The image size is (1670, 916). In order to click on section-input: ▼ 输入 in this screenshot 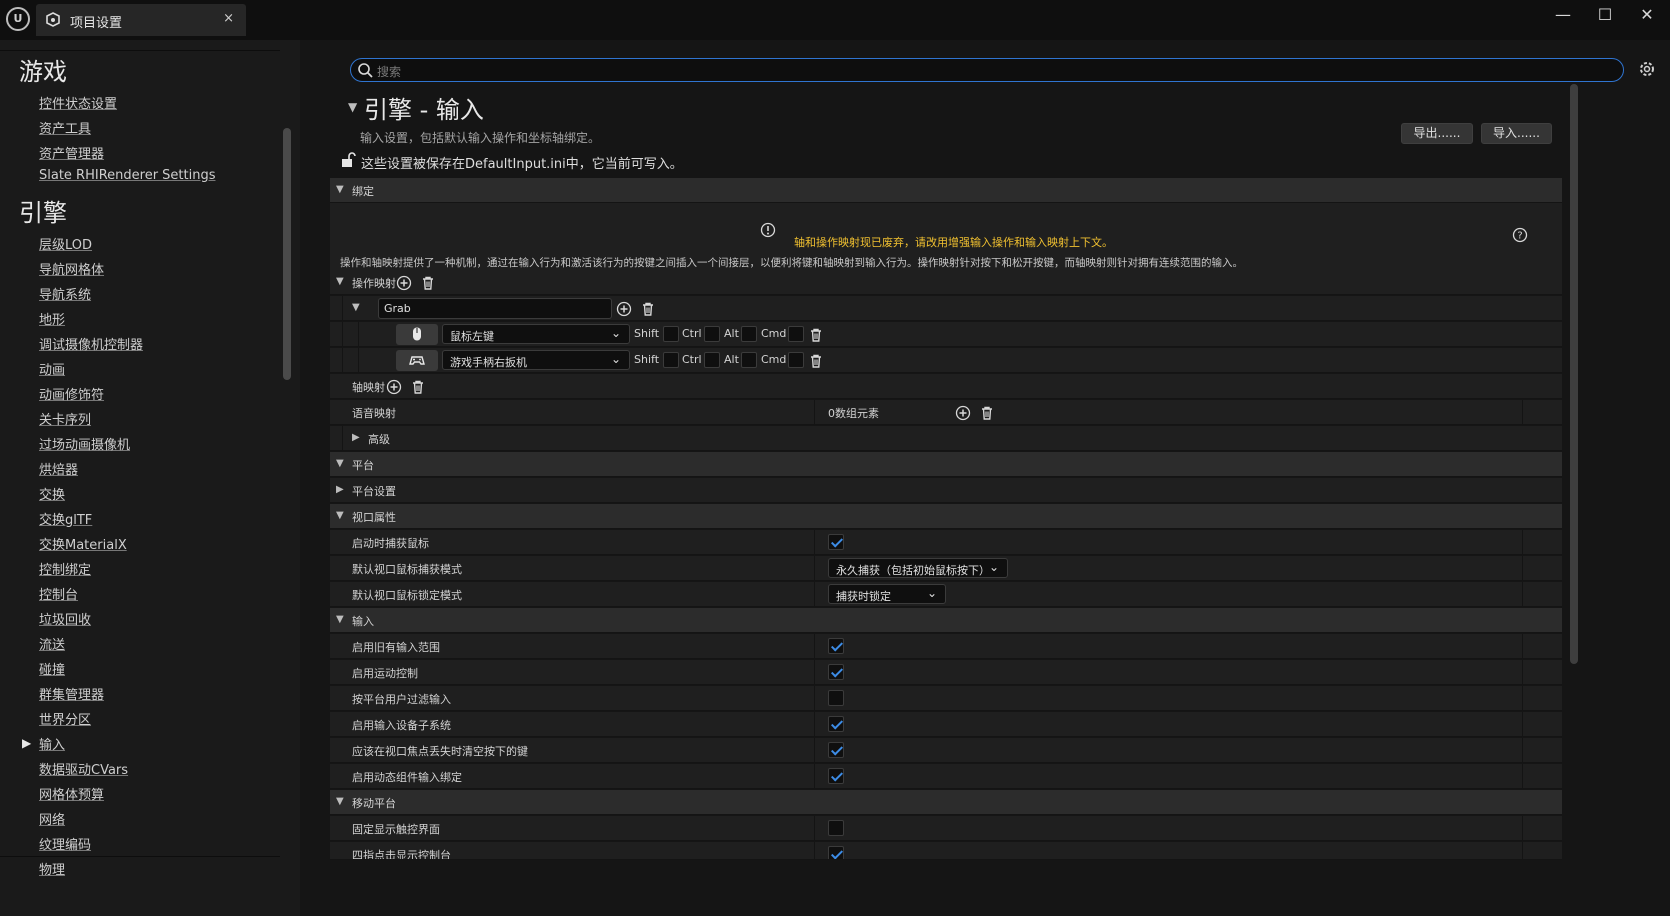, I will do `click(946, 620)`.